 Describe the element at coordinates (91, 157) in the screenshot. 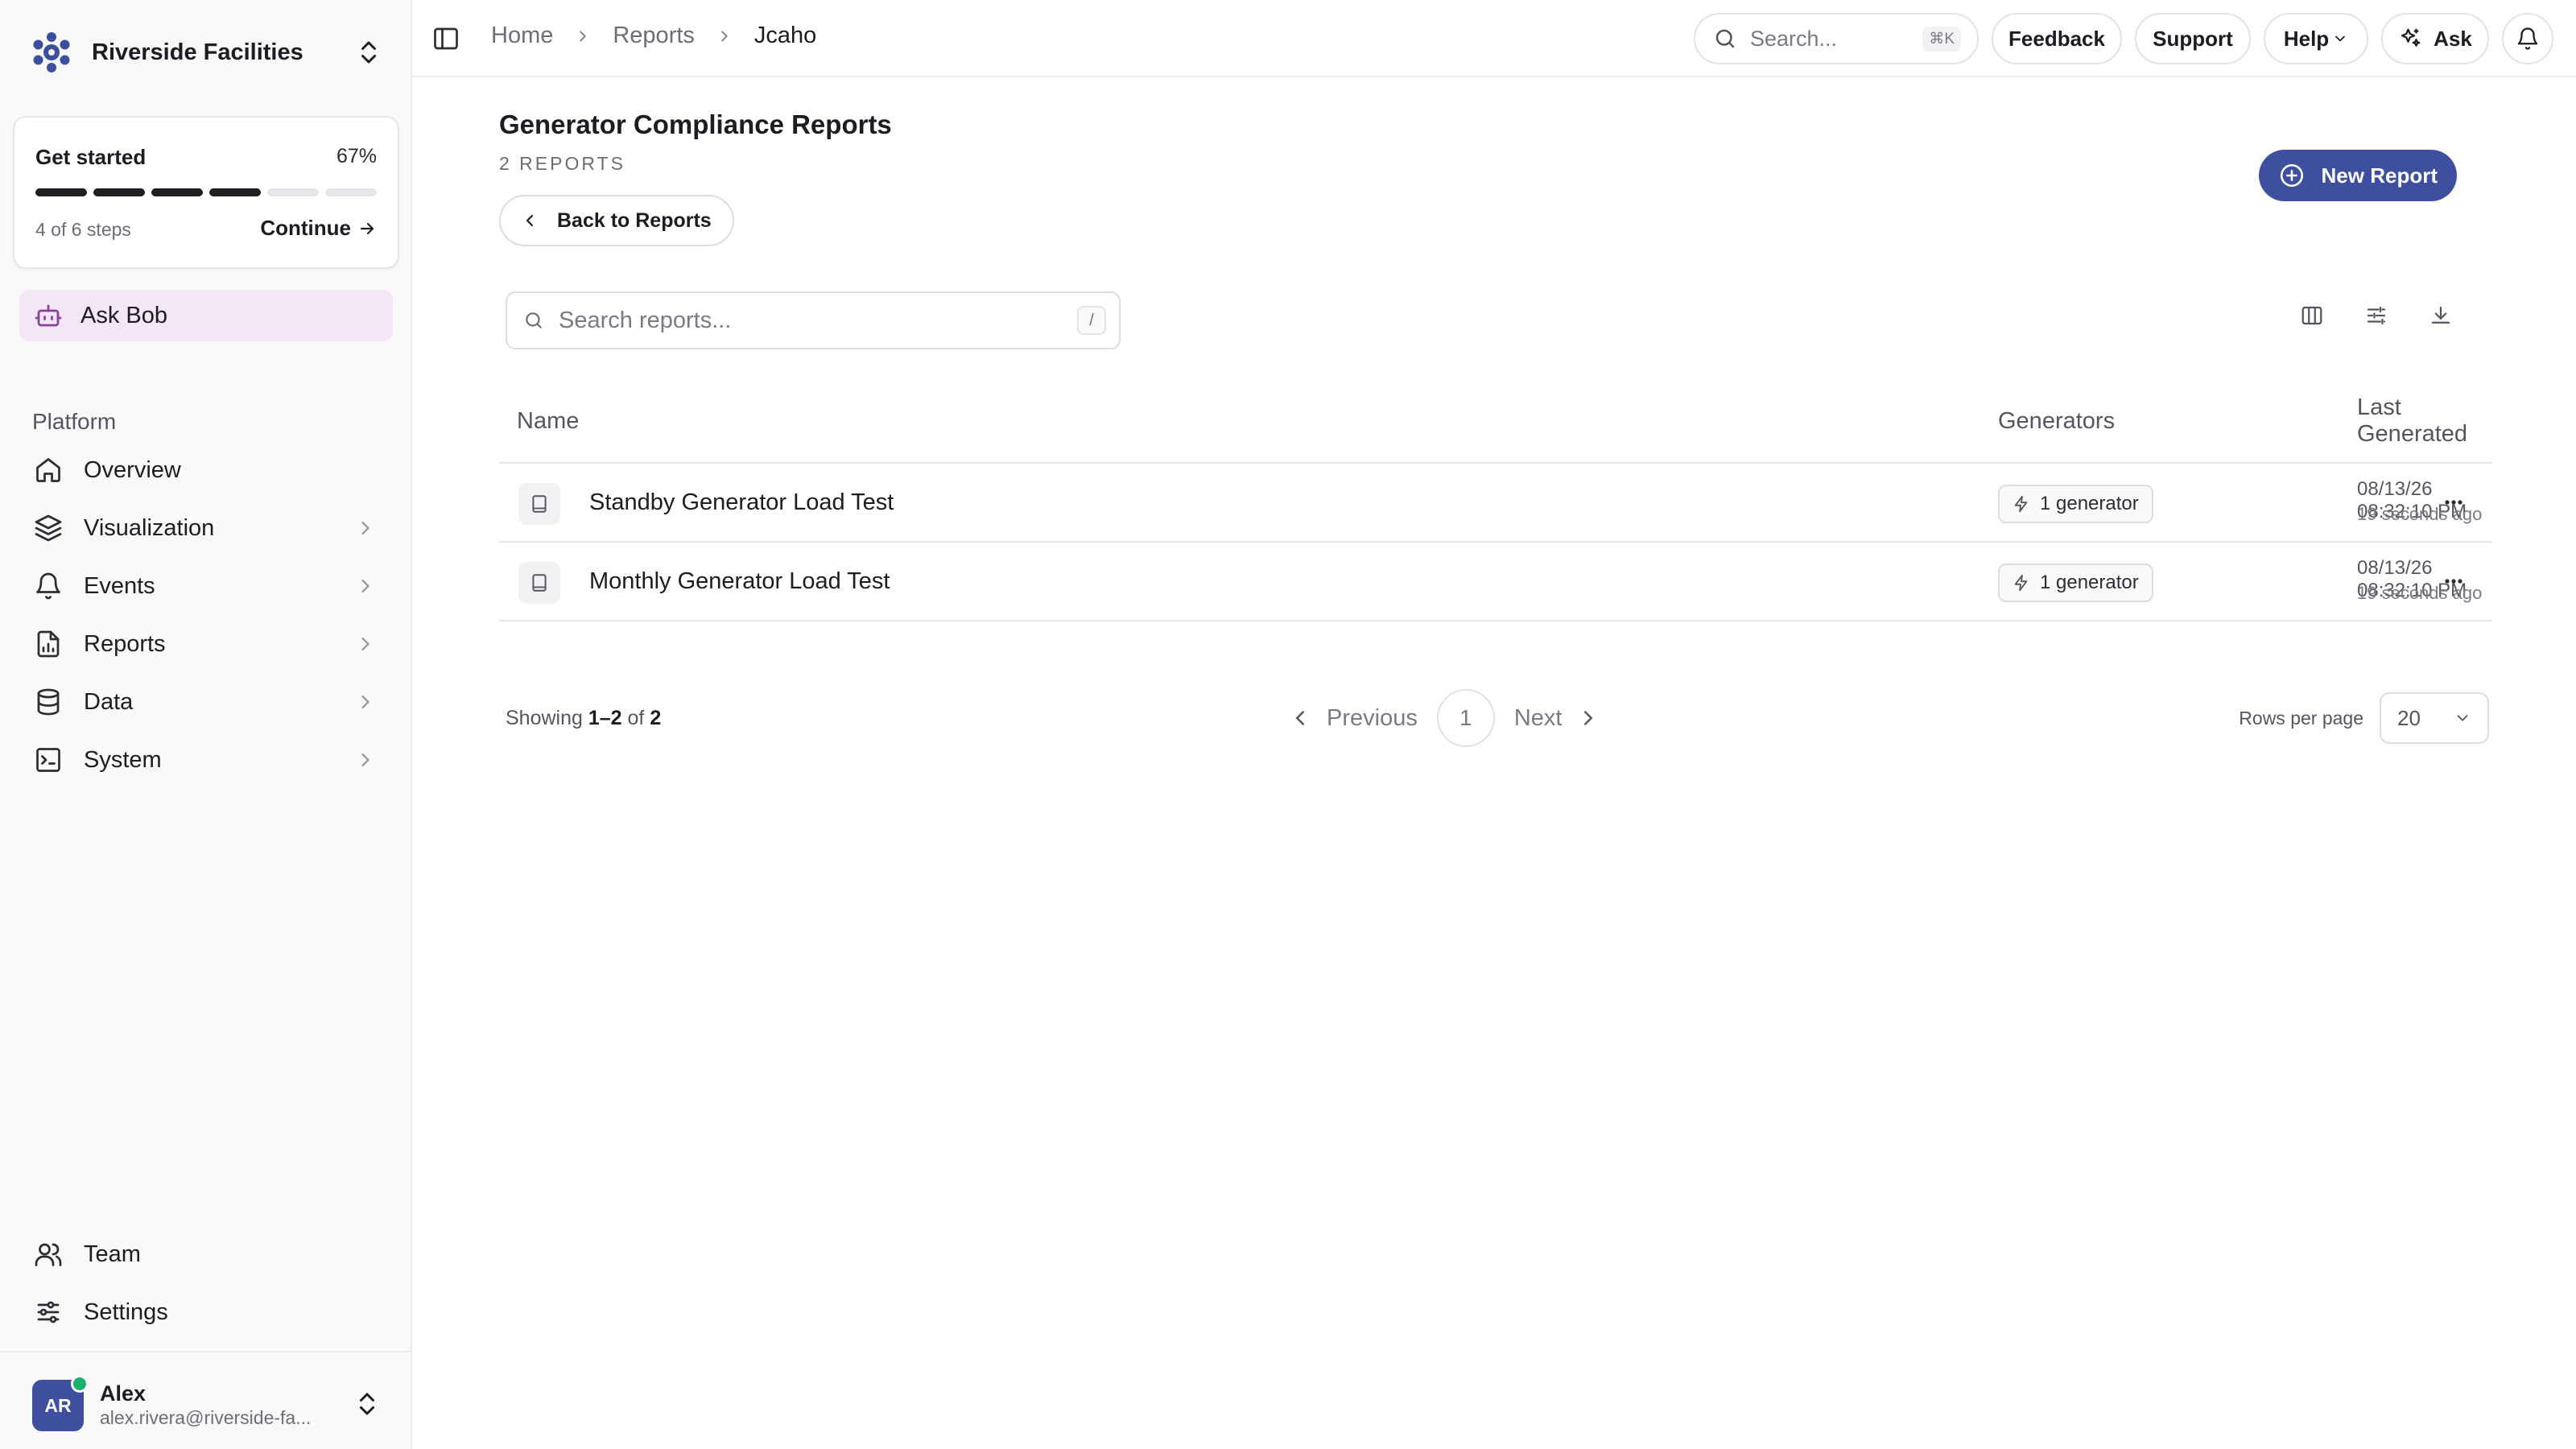

I see `get-started-title: Get started` at that location.